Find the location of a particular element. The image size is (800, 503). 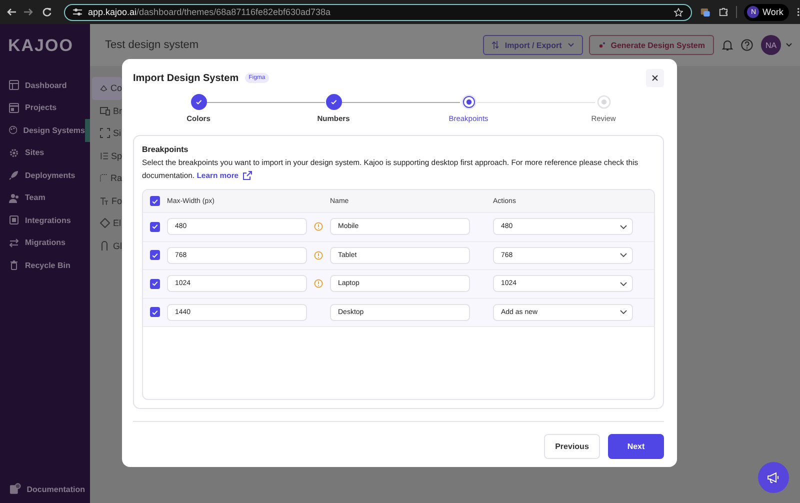

devices-icon is located at coordinates (105, 111).